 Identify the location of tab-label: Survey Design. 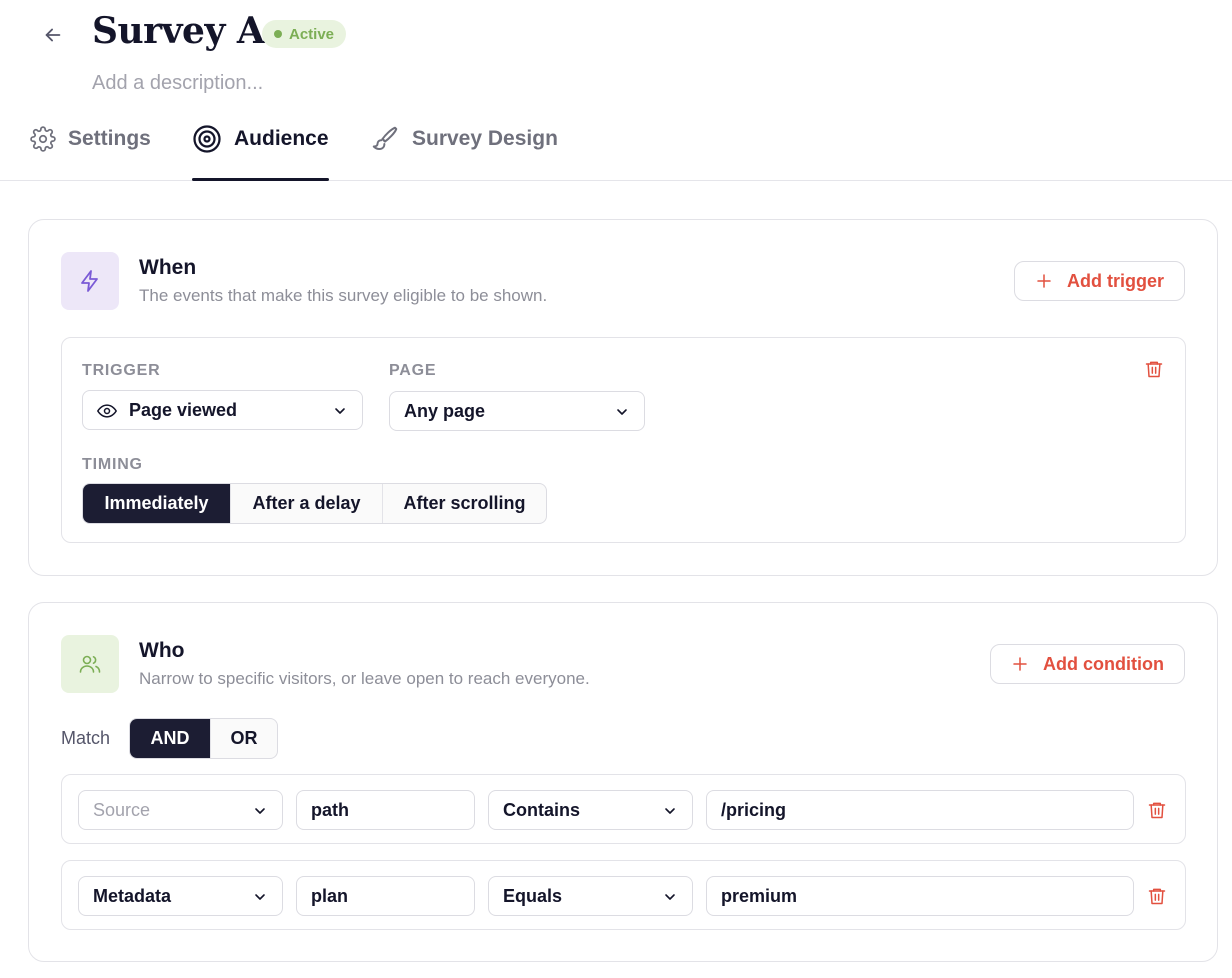
(485, 138).